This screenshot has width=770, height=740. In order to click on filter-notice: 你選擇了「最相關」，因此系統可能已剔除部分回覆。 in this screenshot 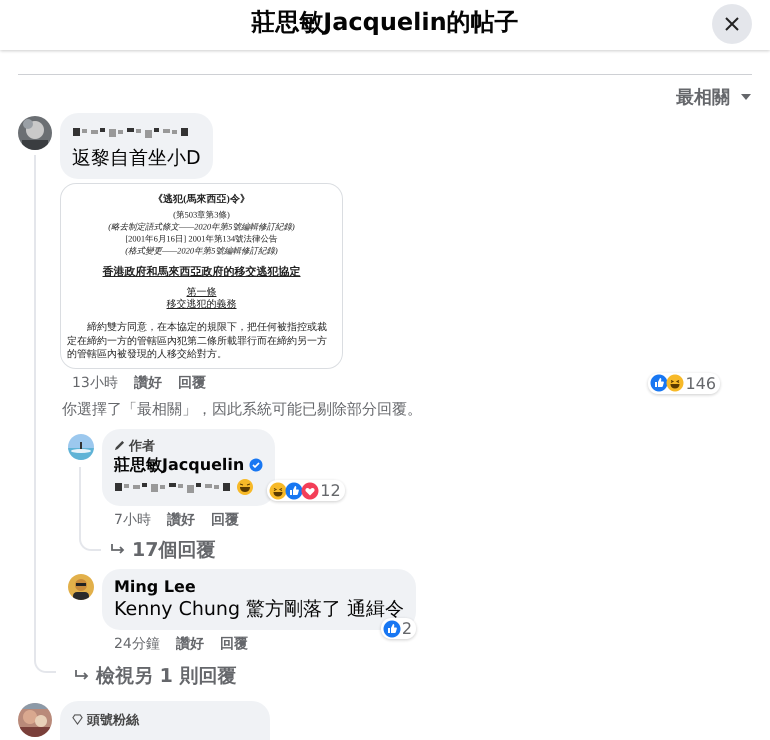, I will do `click(242, 409)`.